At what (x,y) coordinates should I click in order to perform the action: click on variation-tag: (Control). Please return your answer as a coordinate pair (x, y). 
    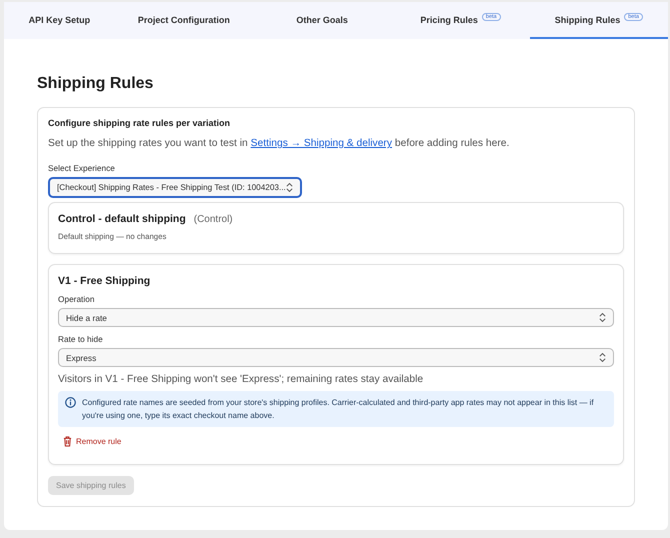
    Looking at the image, I should click on (213, 219).